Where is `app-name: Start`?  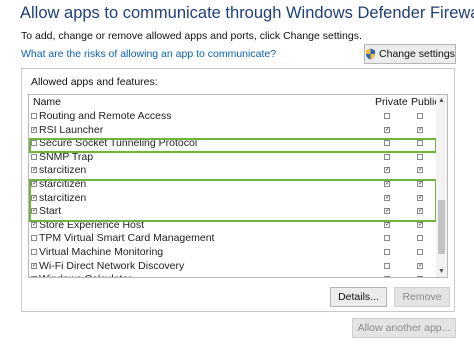
app-name: Start is located at coordinates (50, 211).